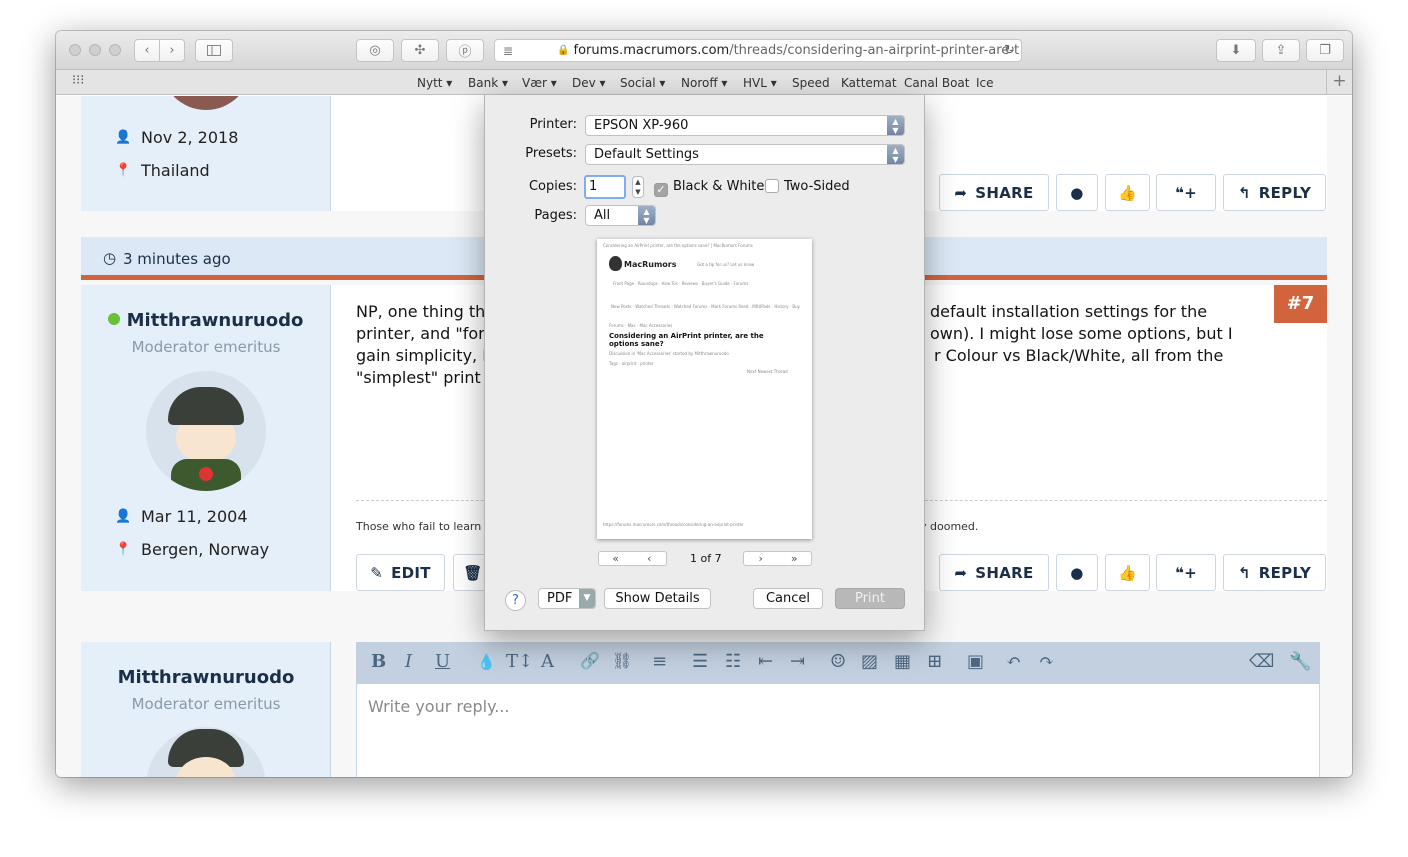  I want to click on minimize-window-button, so click(95, 50).